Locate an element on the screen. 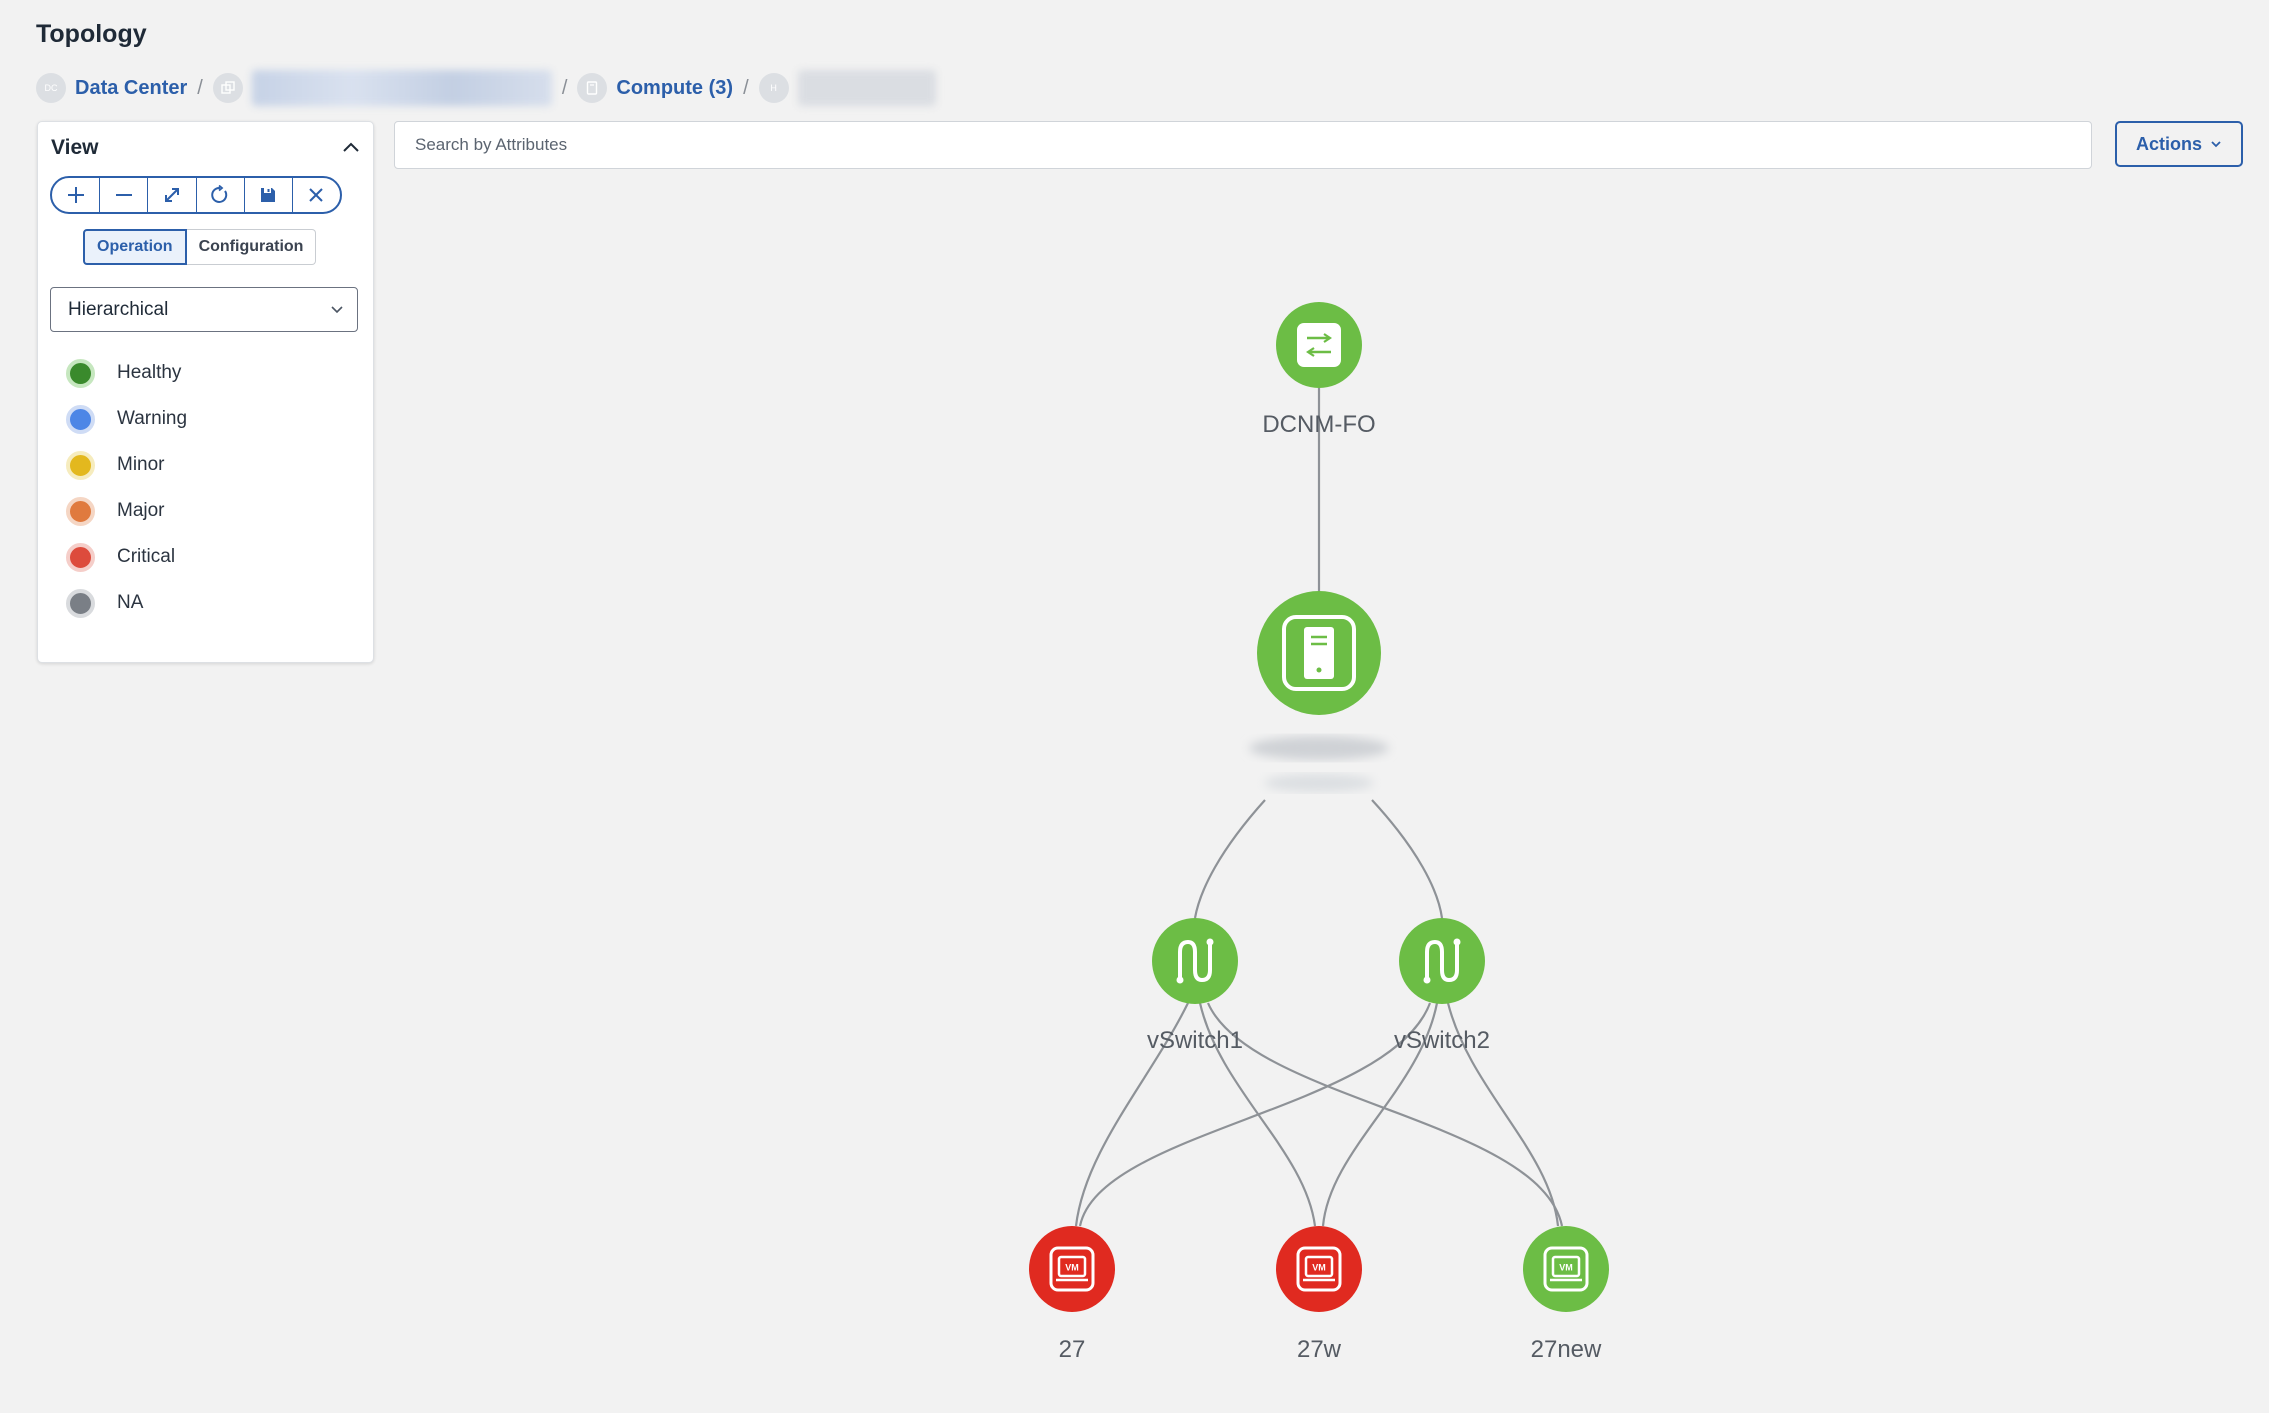  node-host is located at coordinates (1319, 691).